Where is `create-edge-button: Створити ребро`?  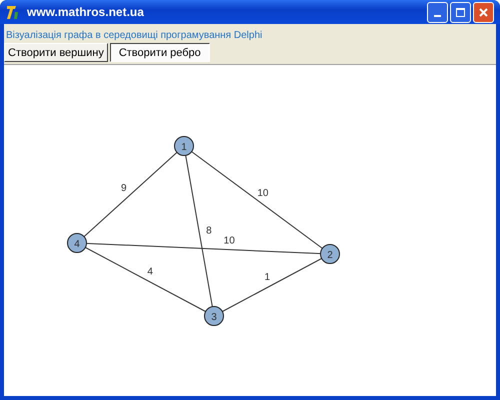
create-edge-button: Створити ребро is located at coordinates (160, 52).